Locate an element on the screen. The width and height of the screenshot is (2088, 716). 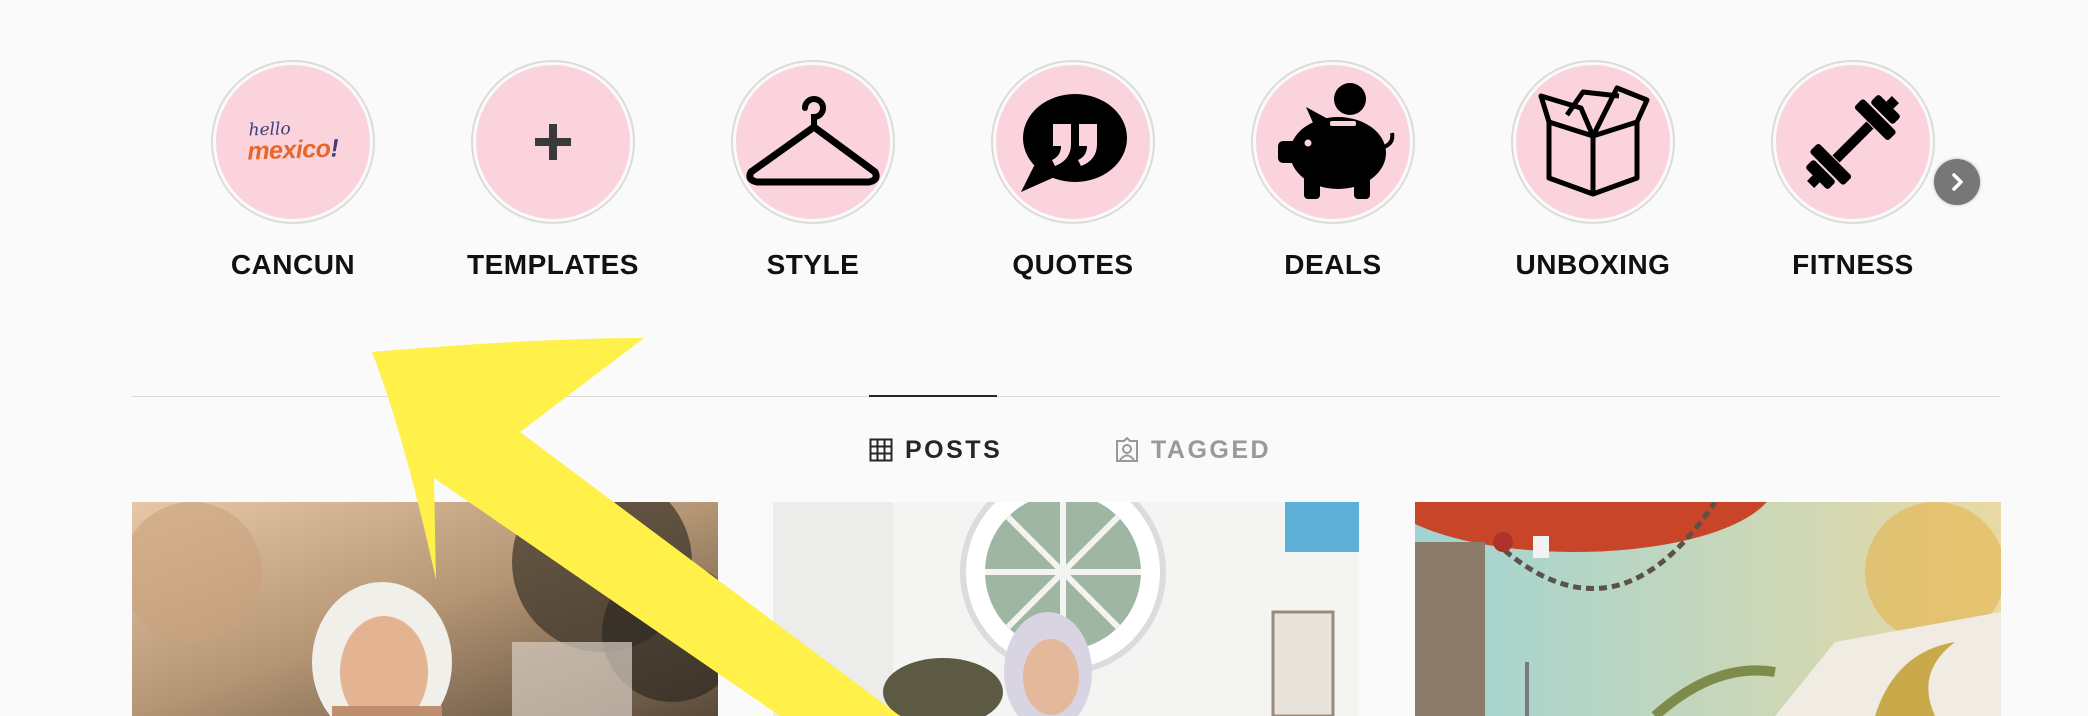
piggy-bank-icon is located at coordinates (1336, 141).